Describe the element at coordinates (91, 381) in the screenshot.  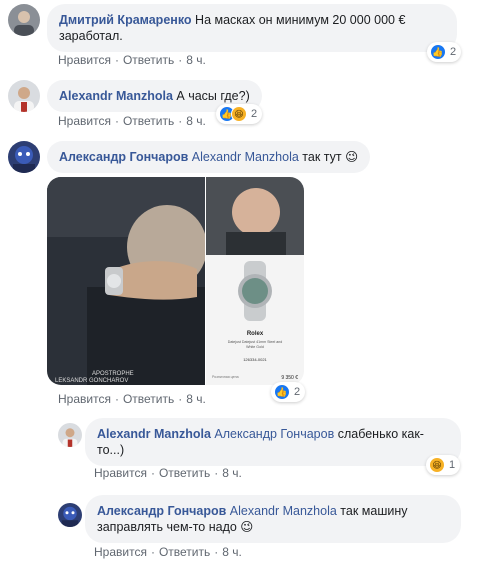
I see `photo-watermark: LEKSANDR GONCHAROV` at that location.